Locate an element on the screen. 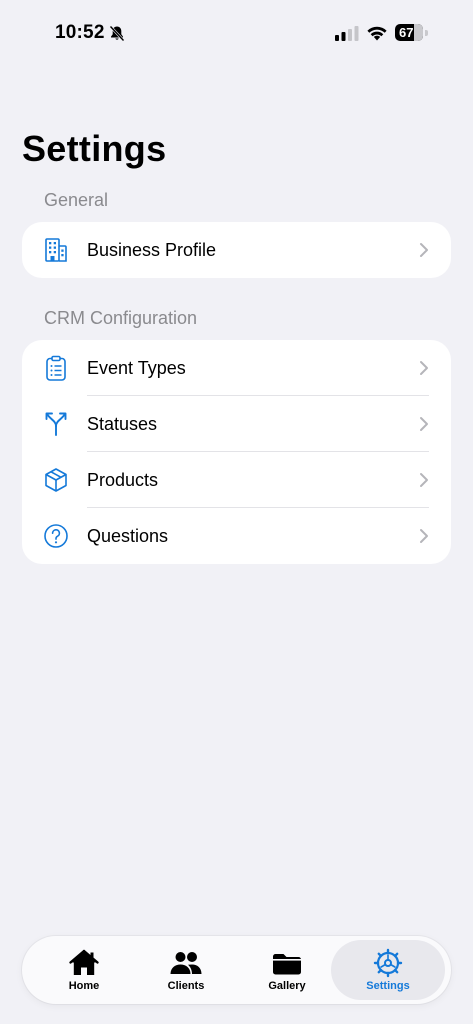 The height and width of the screenshot is (1024, 473). battery-indicator: 67 is located at coordinates (409, 32).